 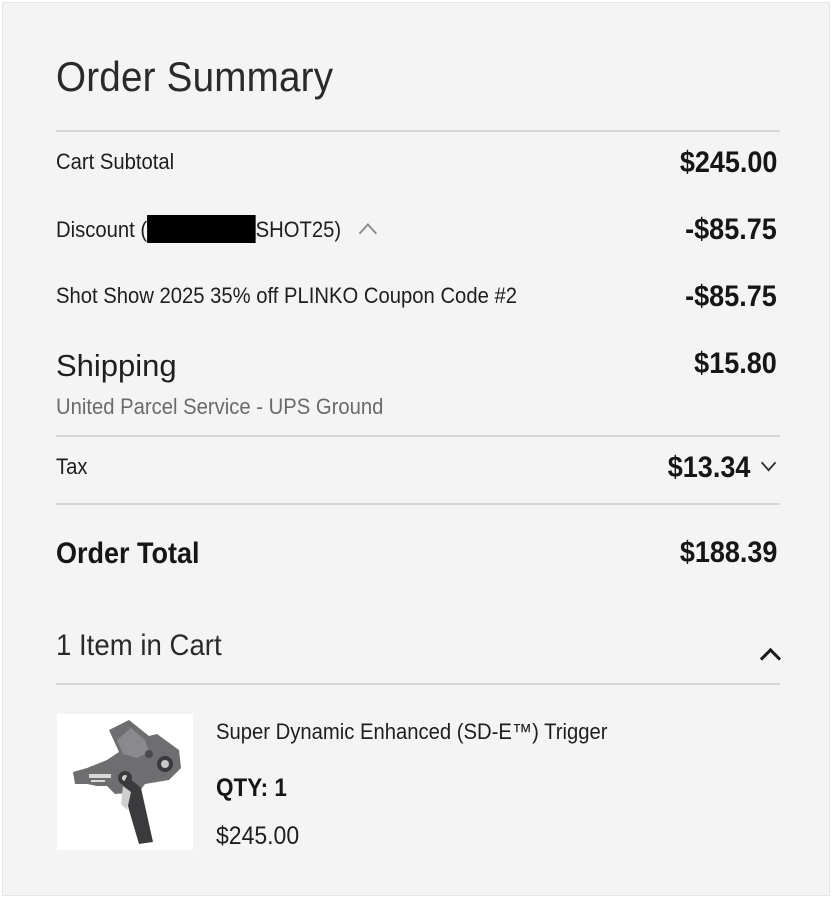 What do you see at coordinates (298, 229) in the screenshot?
I see `discount-label-suffix: SHOT25)` at bounding box center [298, 229].